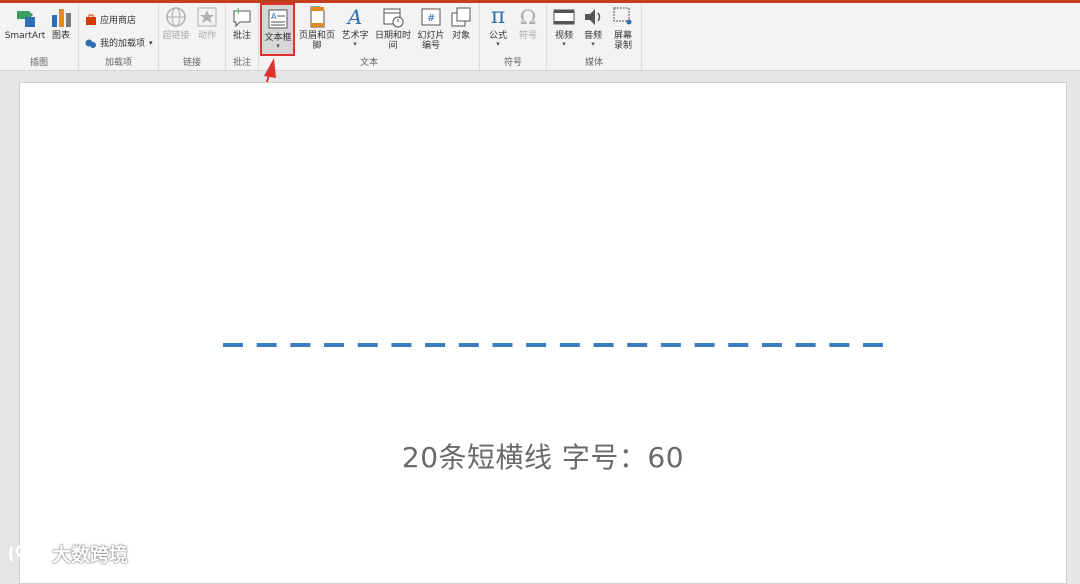 This screenshot has width=1080, height=584. Describe the element at coordinates (543, 456) in the screenshot. I see `slide-caption: 20条短横线 字号：60` at that location.